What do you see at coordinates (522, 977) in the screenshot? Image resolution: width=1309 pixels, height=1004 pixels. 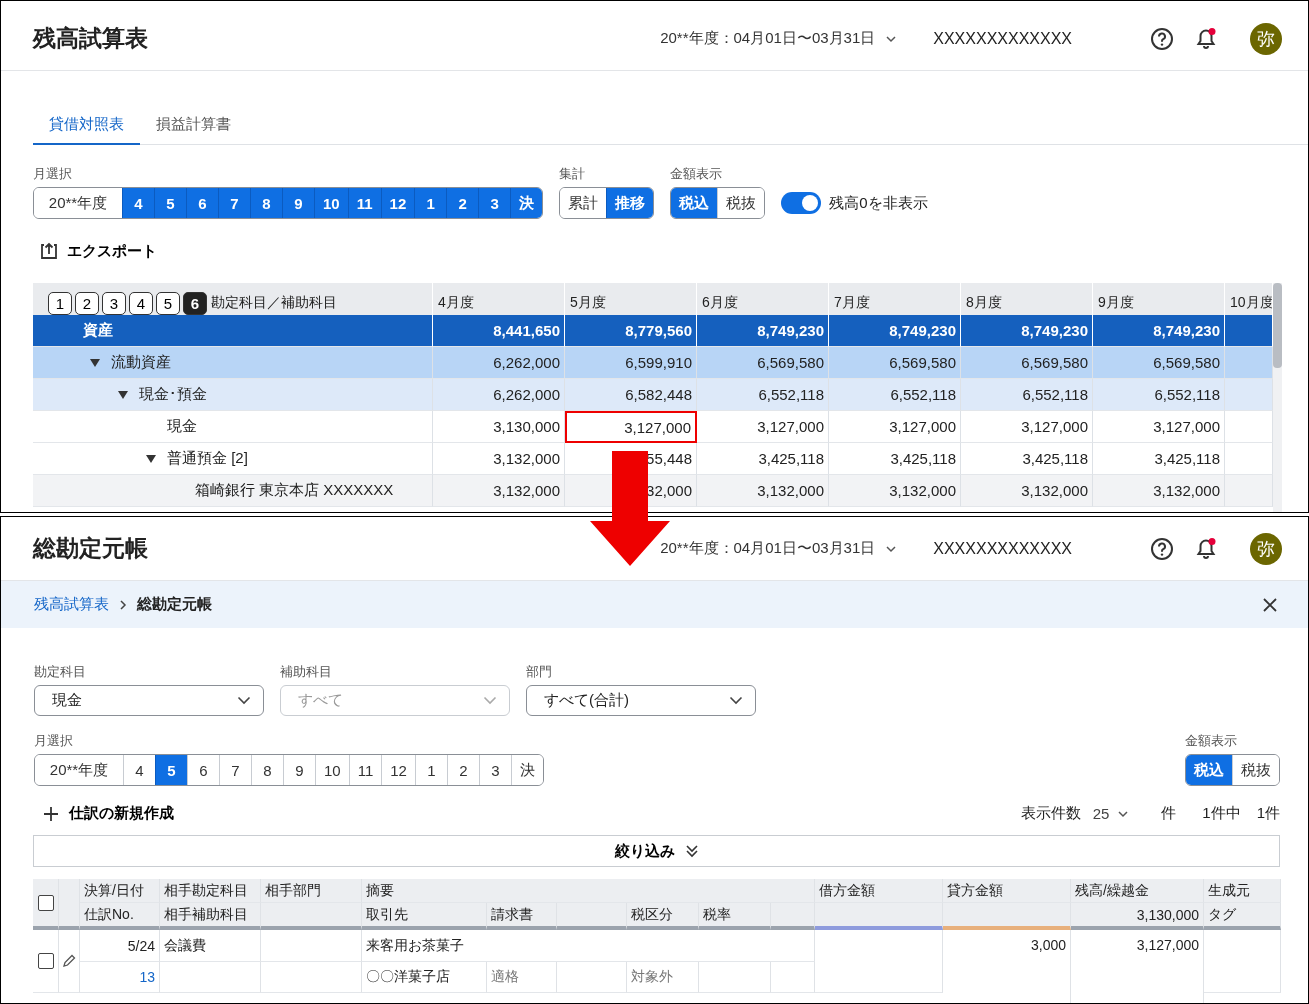 I see `table-cell: 適格` at bounding box center [522, 977].